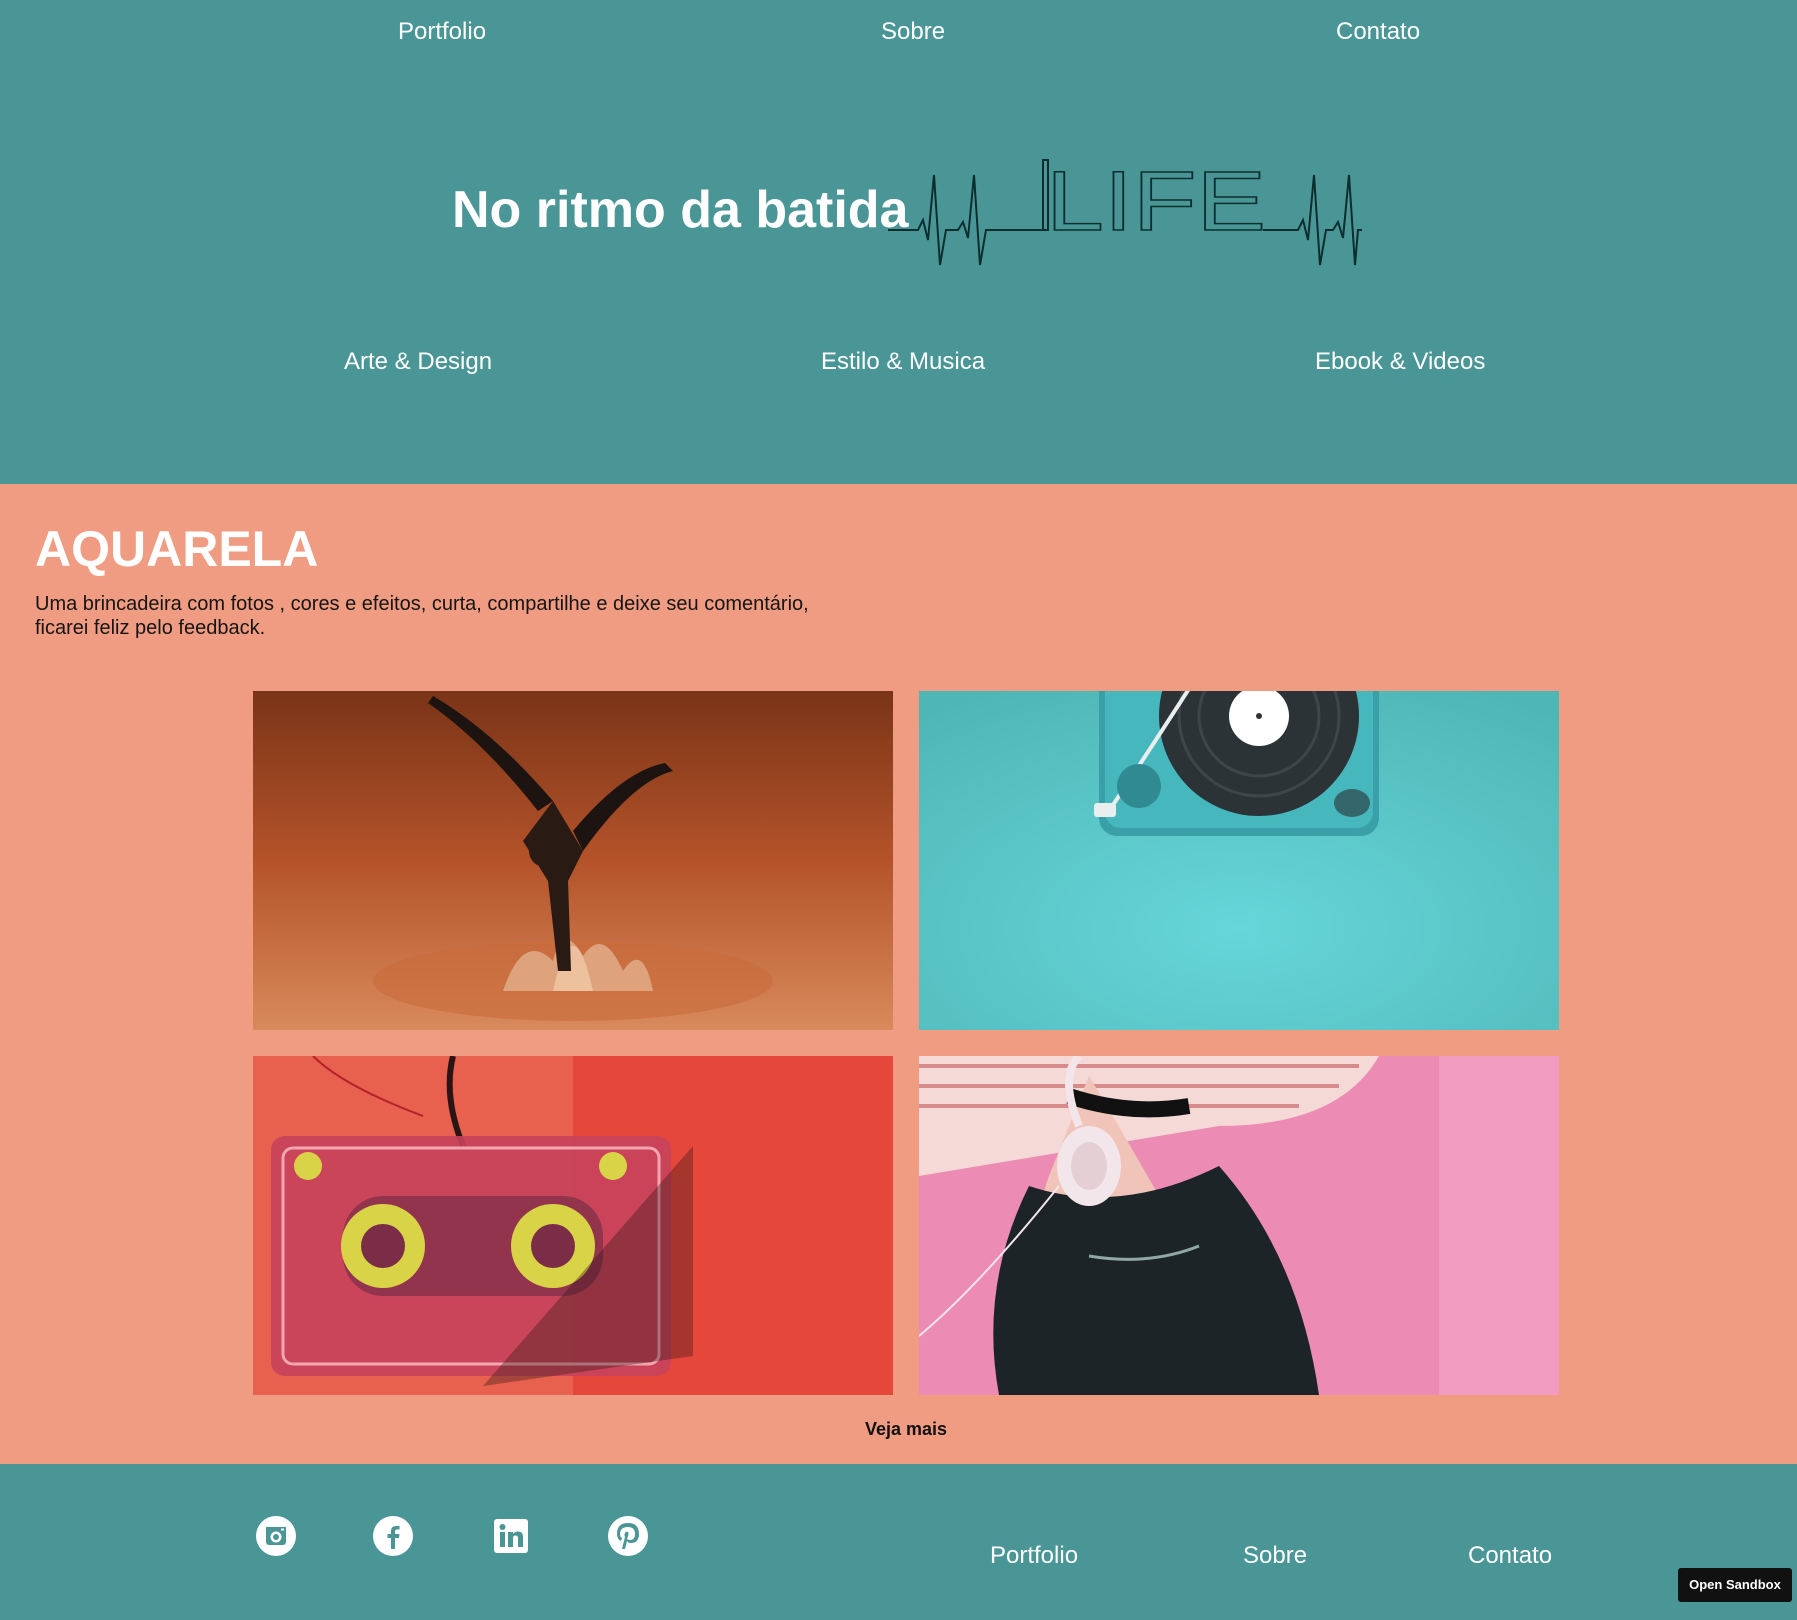 This screenshot has height=1620, width=1797. I want to click on see-more-link: Veja mais, so click(898, 1429).